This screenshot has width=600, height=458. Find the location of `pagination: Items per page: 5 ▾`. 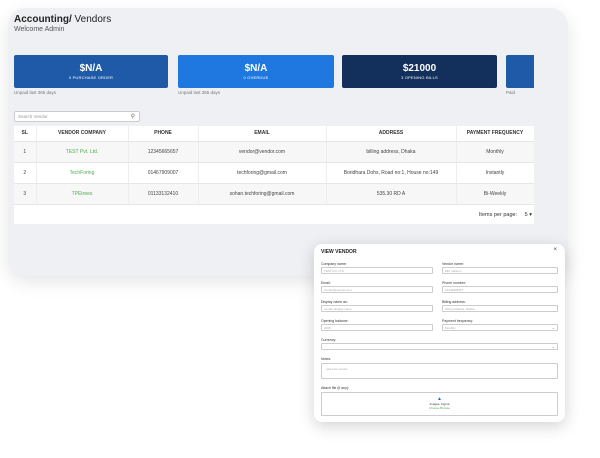

pagination: Items per page: 5 ▾ is located at coordinates (505, 215).